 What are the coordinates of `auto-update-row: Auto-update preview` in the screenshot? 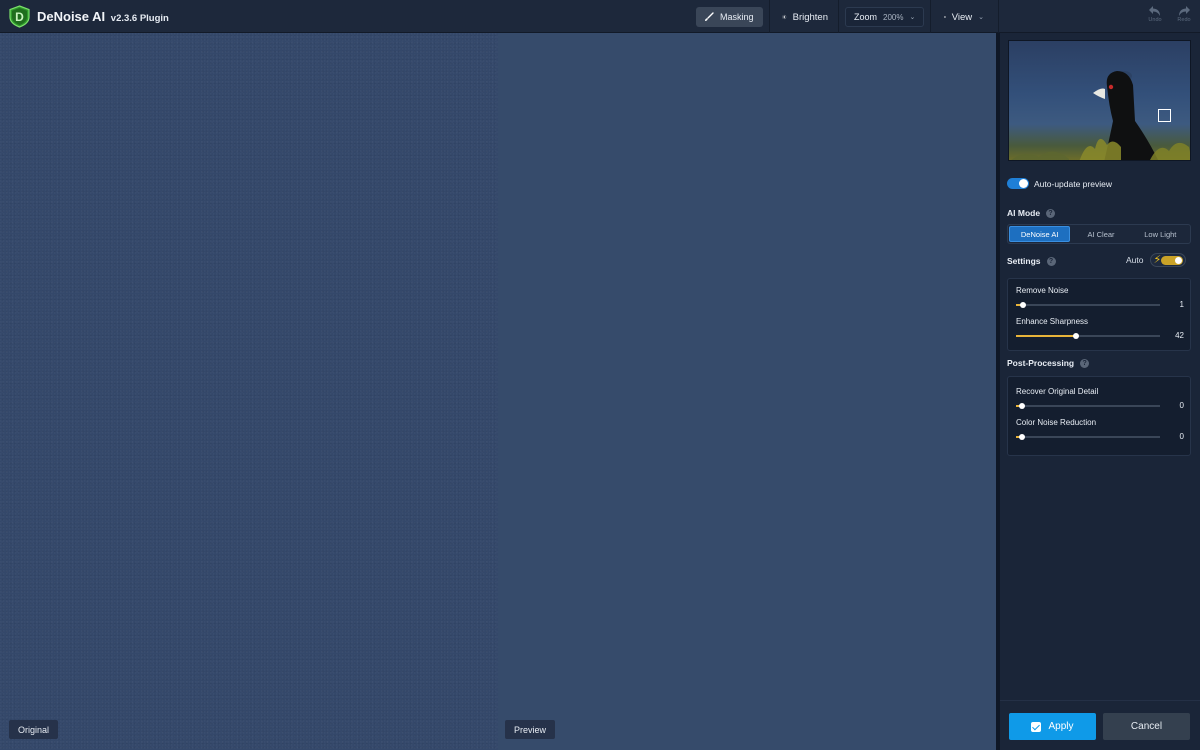 It's located at (1059, 183).